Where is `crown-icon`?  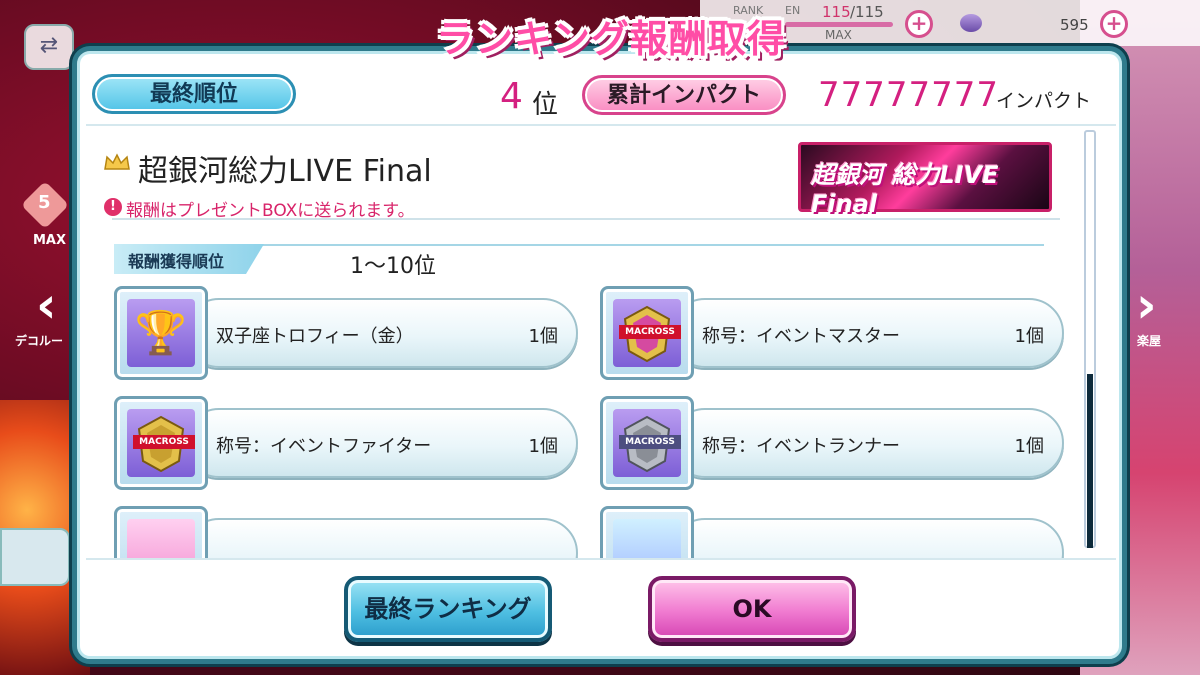 crown-icon is located at coordinates (117, 161).